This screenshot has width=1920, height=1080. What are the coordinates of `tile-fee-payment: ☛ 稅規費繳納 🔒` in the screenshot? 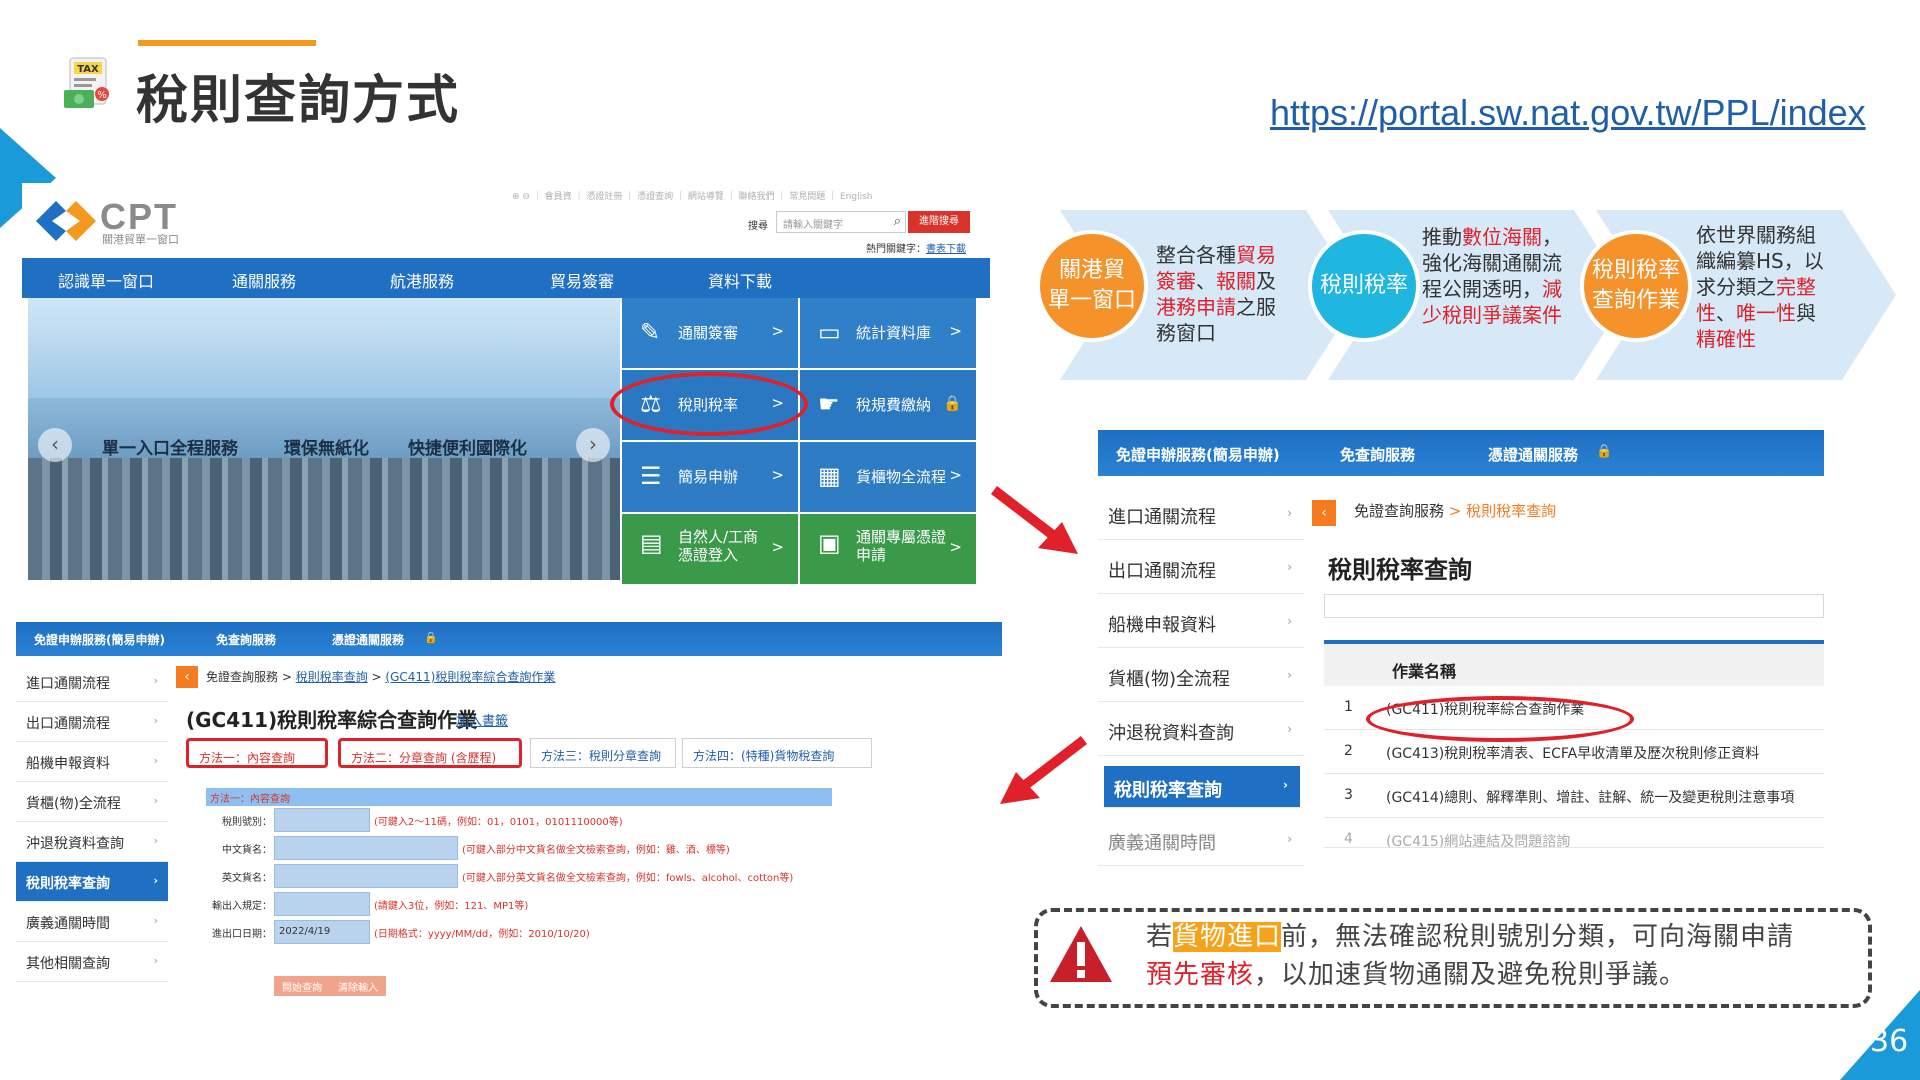 It's located at (888, 405).